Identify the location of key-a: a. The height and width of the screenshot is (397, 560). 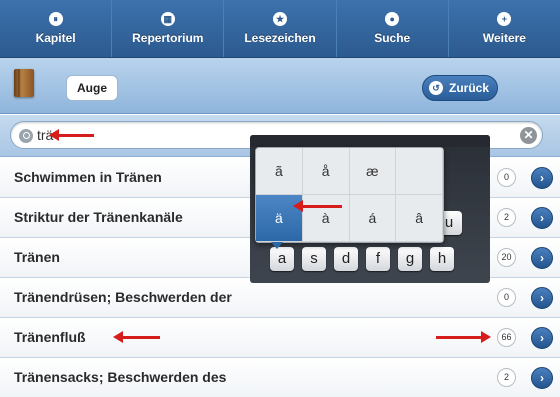
(282, 259).